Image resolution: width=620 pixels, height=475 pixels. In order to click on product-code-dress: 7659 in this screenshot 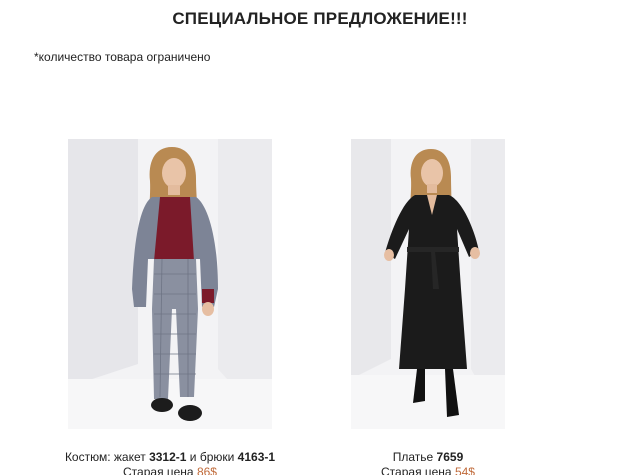, I will do `click(450, 457)`.